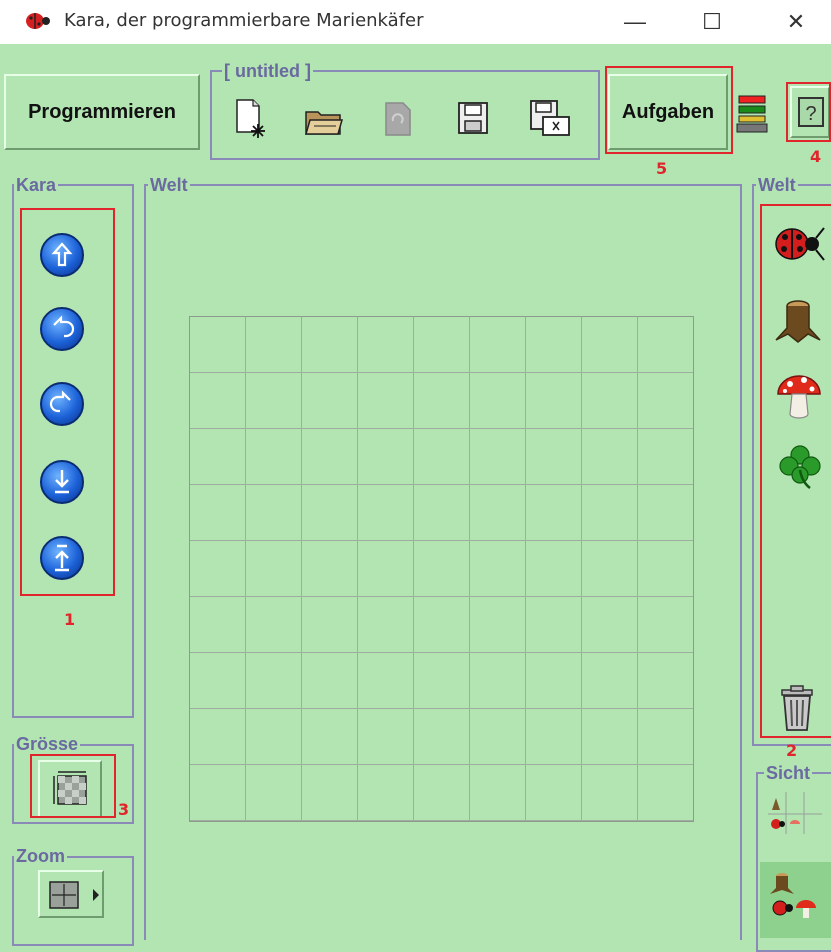 Image resolution: width=831 pixels, height=952 pixels. Describe the element at coordinates (398, 119) in the screenshot. I see `reload-icon` at that location.